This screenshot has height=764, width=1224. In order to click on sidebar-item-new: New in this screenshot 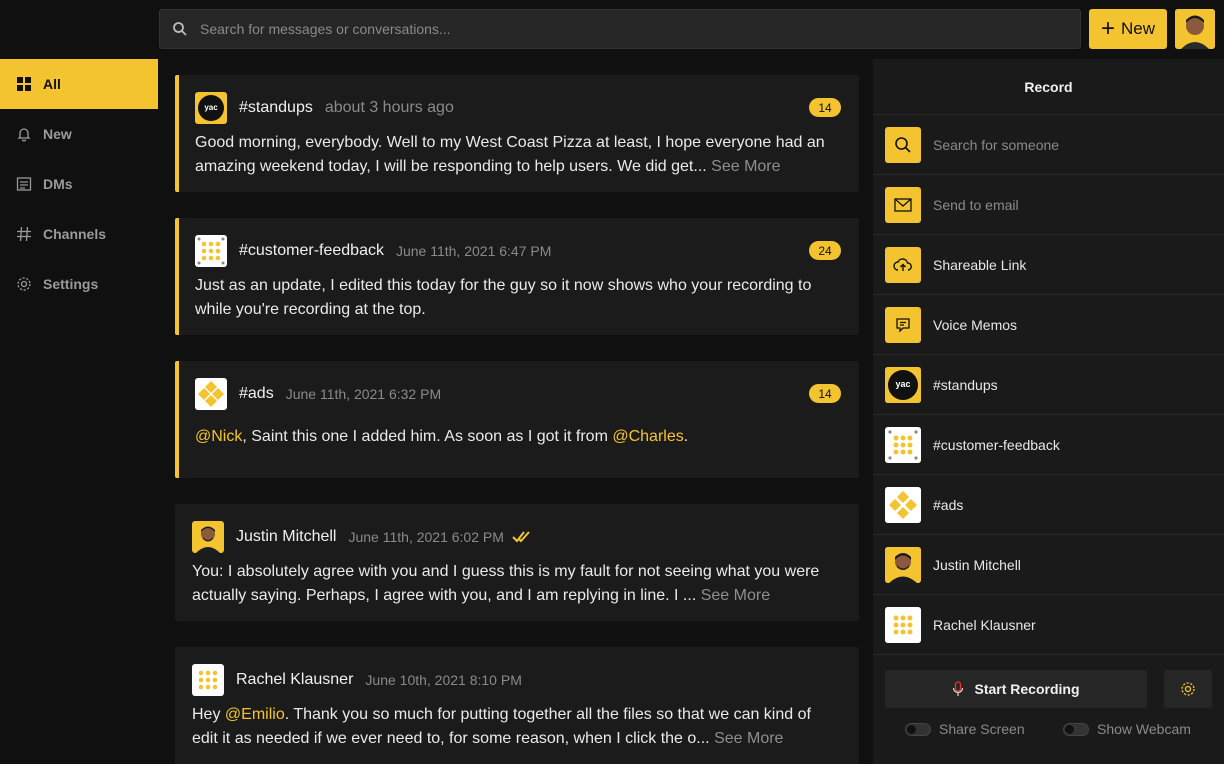, I will do `click(79, 134)`.